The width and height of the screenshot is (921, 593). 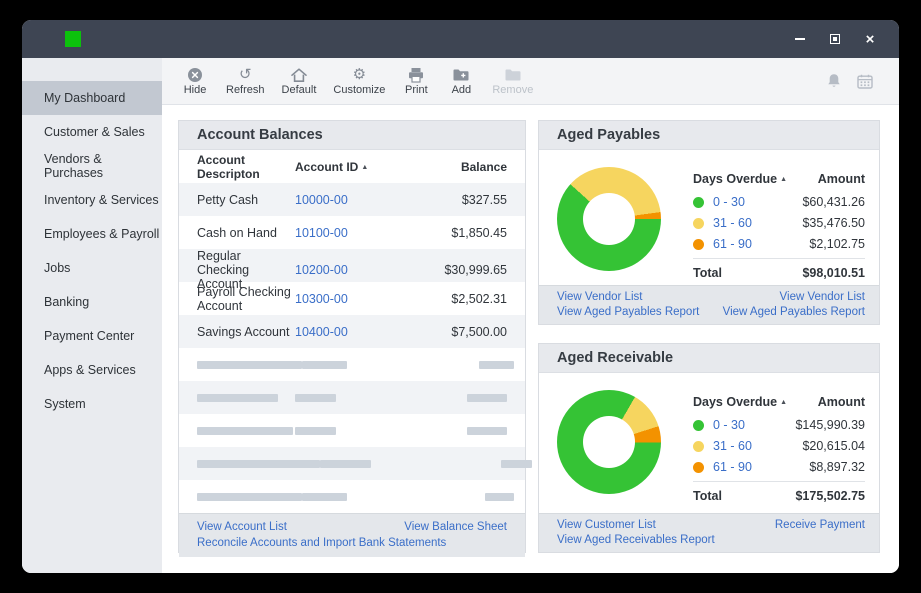 I want to click on refresh-icon: ↺, so click(x=245, y=74).